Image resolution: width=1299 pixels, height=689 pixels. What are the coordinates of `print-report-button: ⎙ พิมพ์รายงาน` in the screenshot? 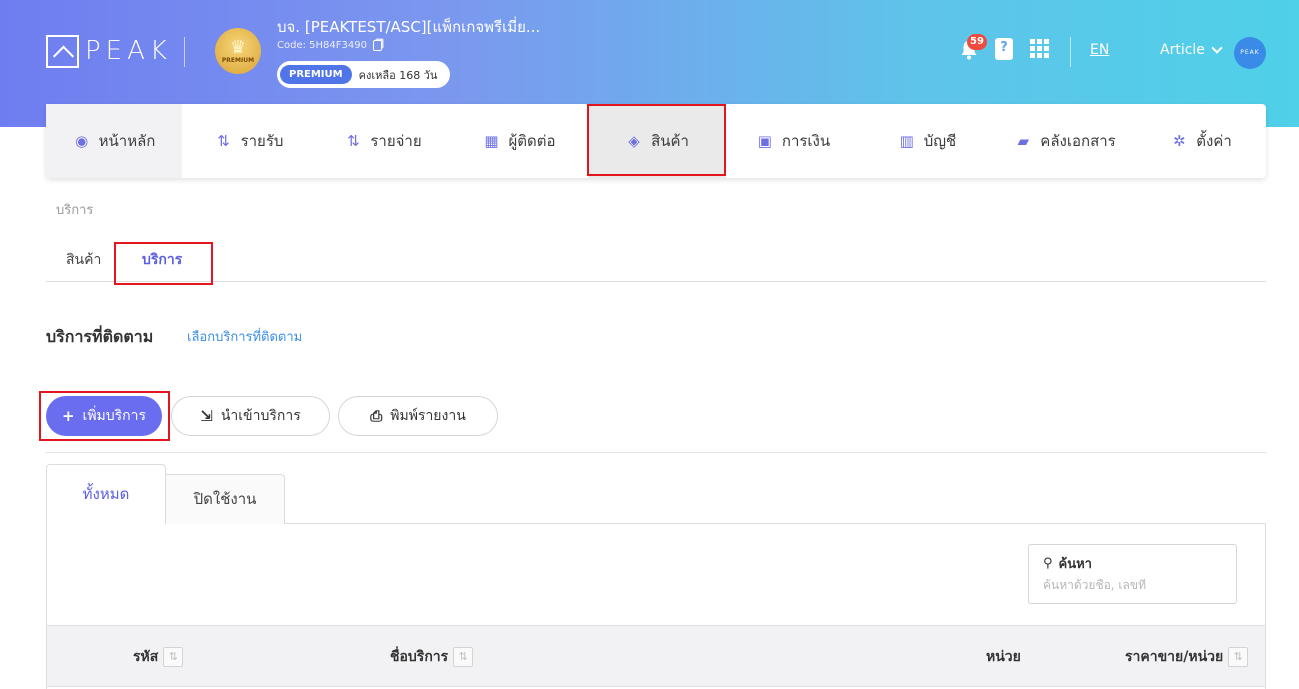 It's located at (418, 416).